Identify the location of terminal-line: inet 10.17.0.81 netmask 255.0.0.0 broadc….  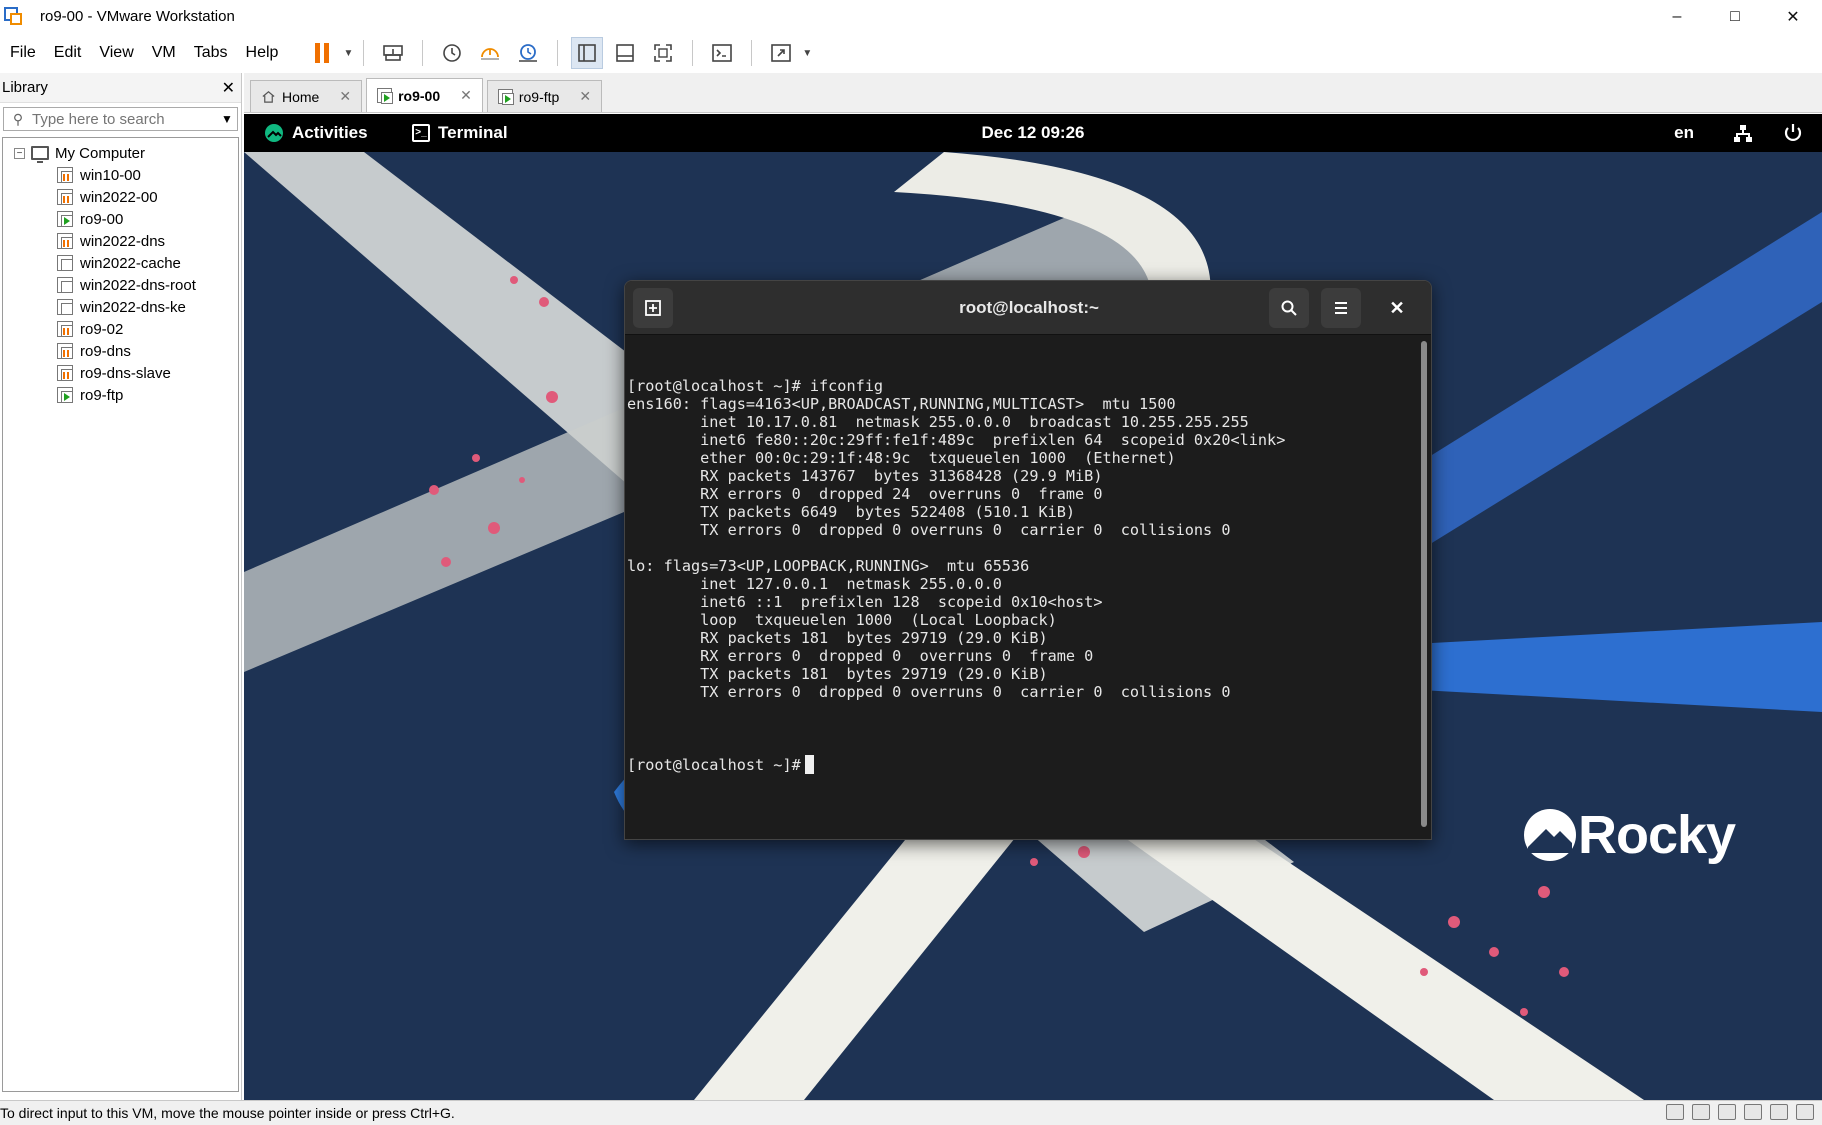
(938, 422).